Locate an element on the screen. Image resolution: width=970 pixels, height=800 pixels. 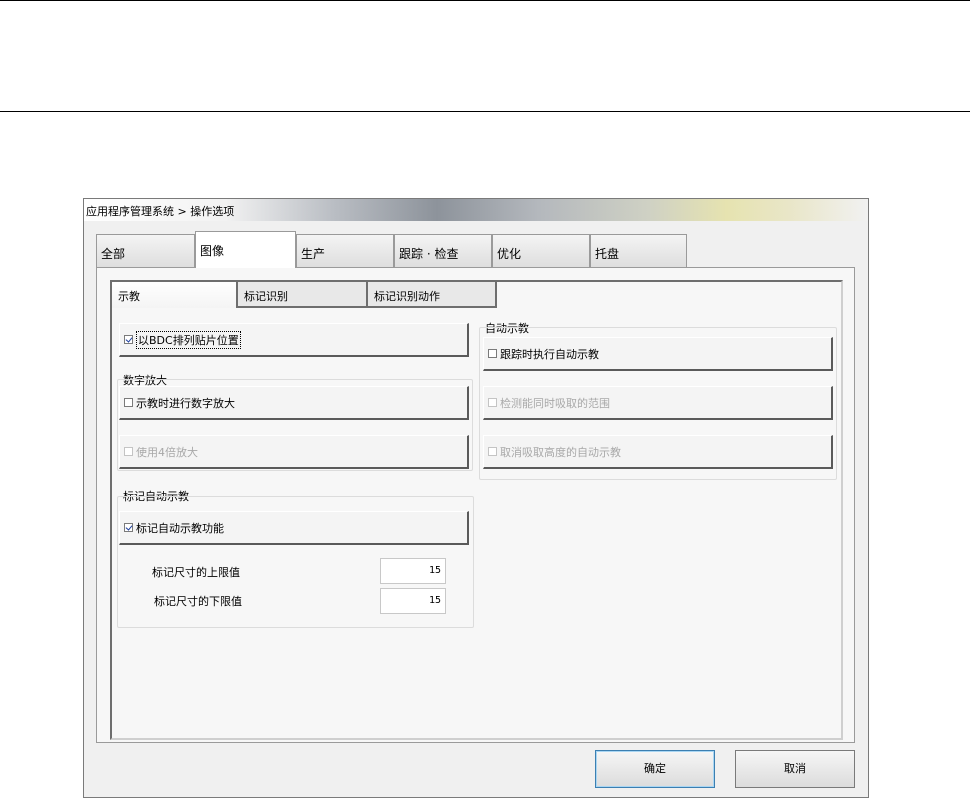
subtab-mark-recognition: 标记识别 is located at coordinates (303, 295).